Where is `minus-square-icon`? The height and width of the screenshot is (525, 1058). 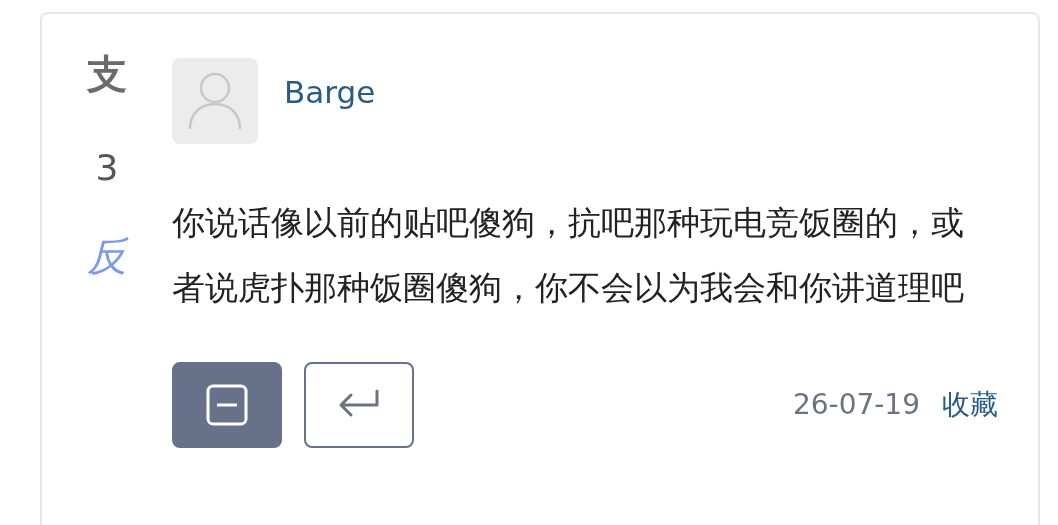 minus-square-icon is located at coordinates (227, 405).